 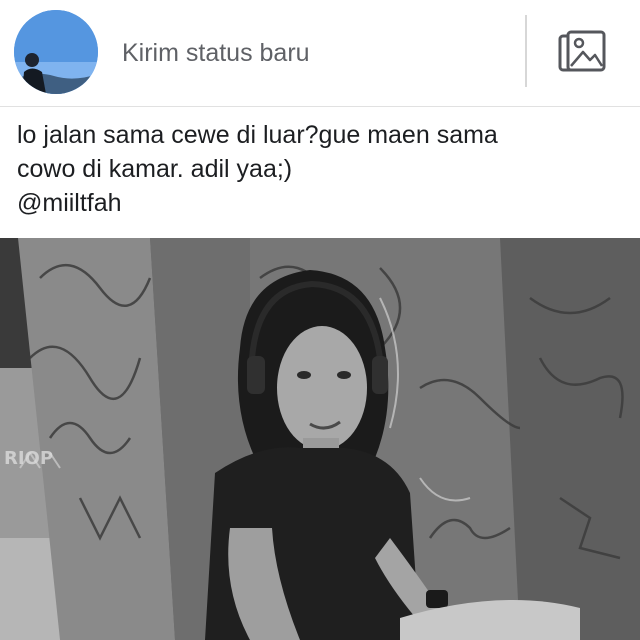 What do you see at coordinates (526, 51) in the screenshot?
I see `composer-divider` at bounding box center [526, 51].